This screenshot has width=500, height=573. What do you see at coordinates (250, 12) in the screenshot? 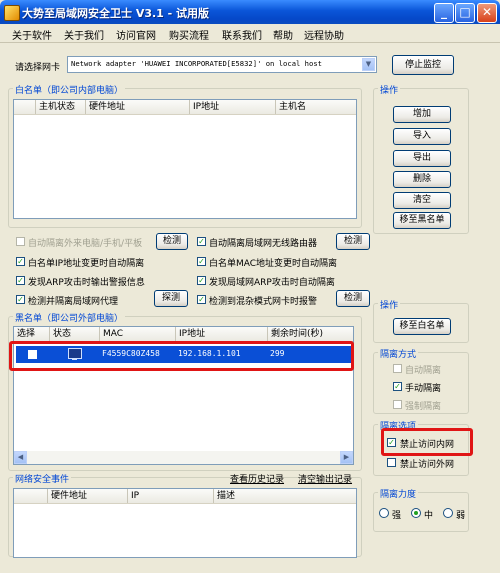
I see `title-bar: 大势至局域网安全卫士 V3.1 - 试用版 _ □ ✕` at bounding box center [250, 12].